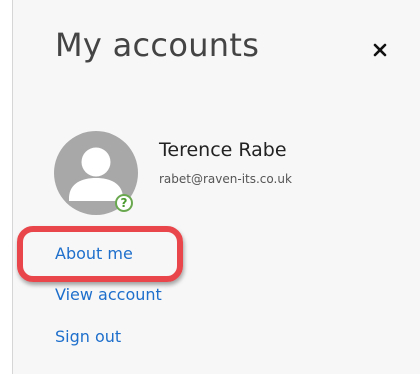  Describe the element at coordinates (225, 179) in the screenshot. I see `user-email: rabet@raven-its.co.uk` at that location.